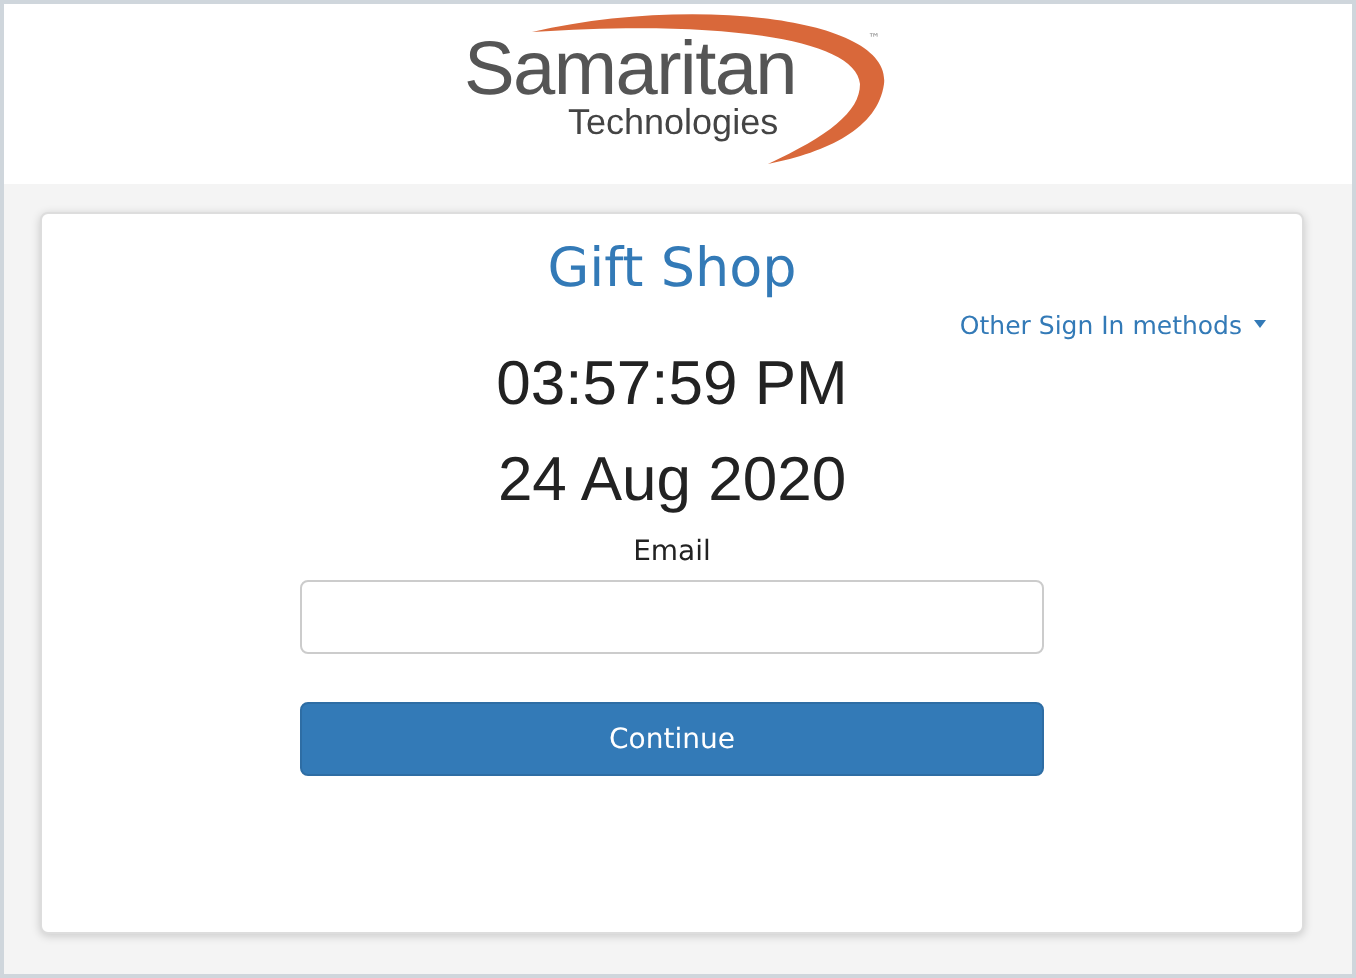 The image size is (1356, 978). Describe the element at coordinates (672, 739) in the screenshot. I see `continue-button: Continue` at that location.